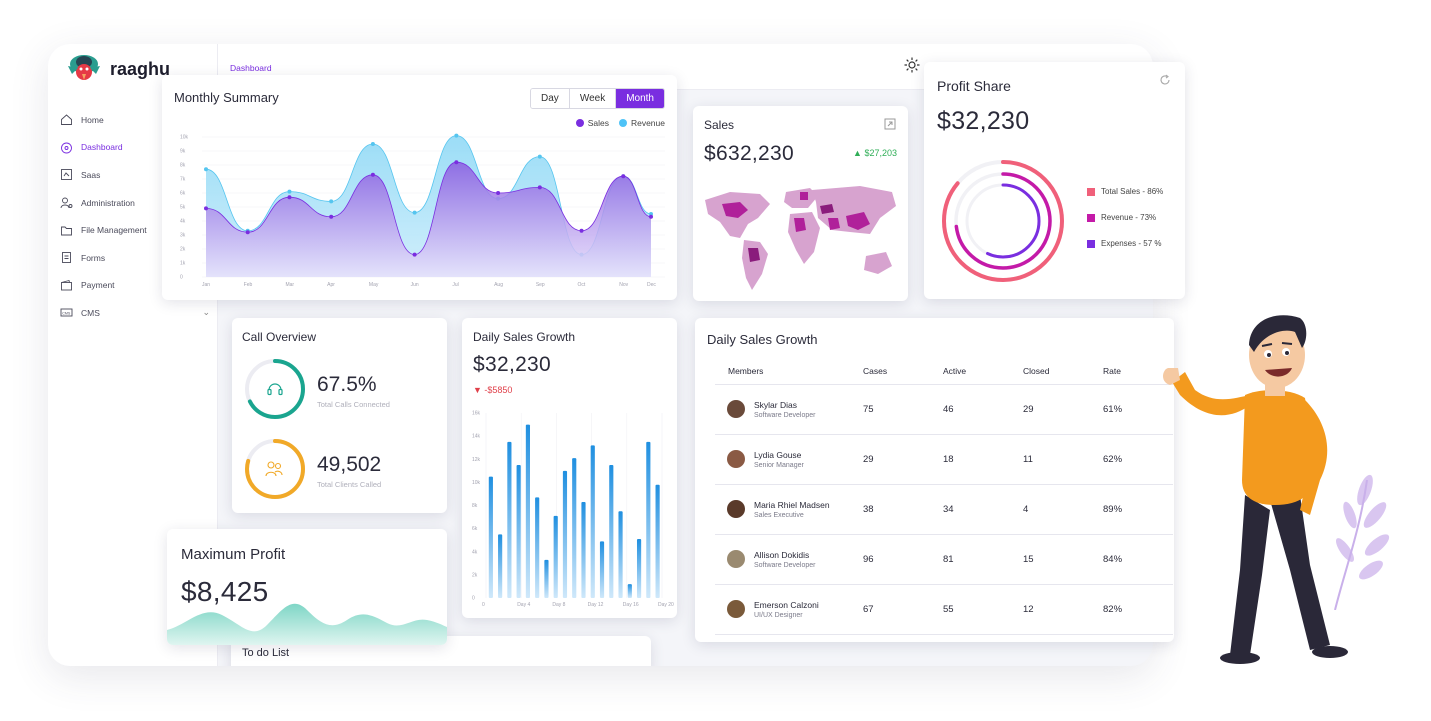 The width and height of the screenshot is (1431, 721). Describe the element at coordinates (475, 552) in the screenshot. I see `y-tick-label: 4k` at that location.